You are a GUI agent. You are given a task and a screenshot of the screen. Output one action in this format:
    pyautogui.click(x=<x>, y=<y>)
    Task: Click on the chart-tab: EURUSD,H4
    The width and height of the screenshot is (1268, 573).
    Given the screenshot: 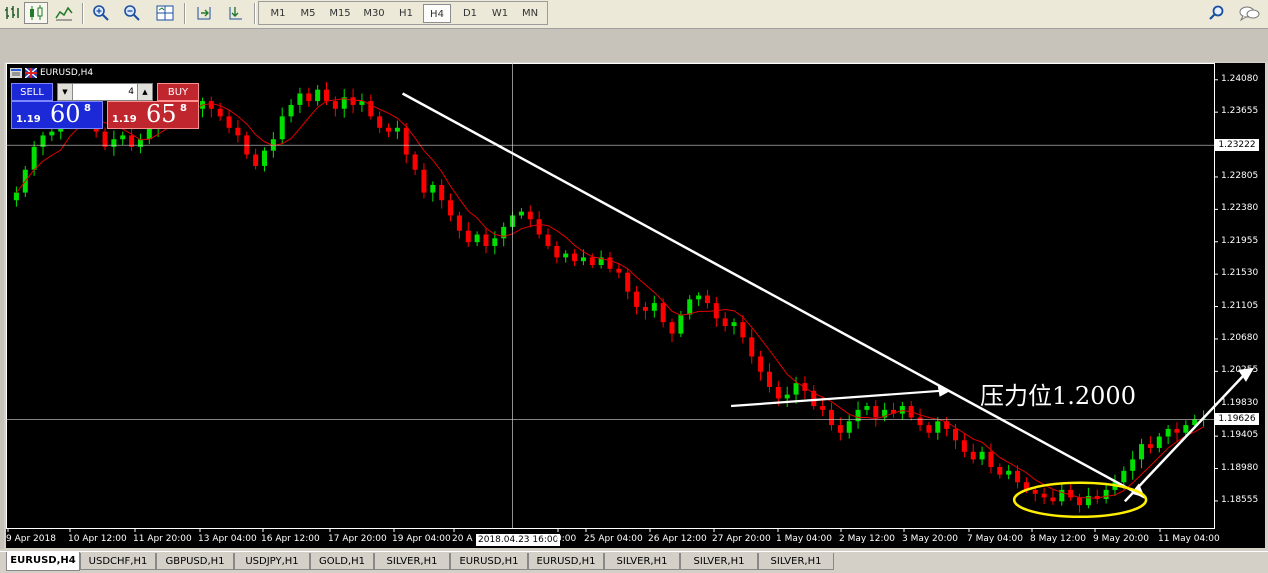 What is the action you would take?
    pyautogui.click(x=43, y=561)
    